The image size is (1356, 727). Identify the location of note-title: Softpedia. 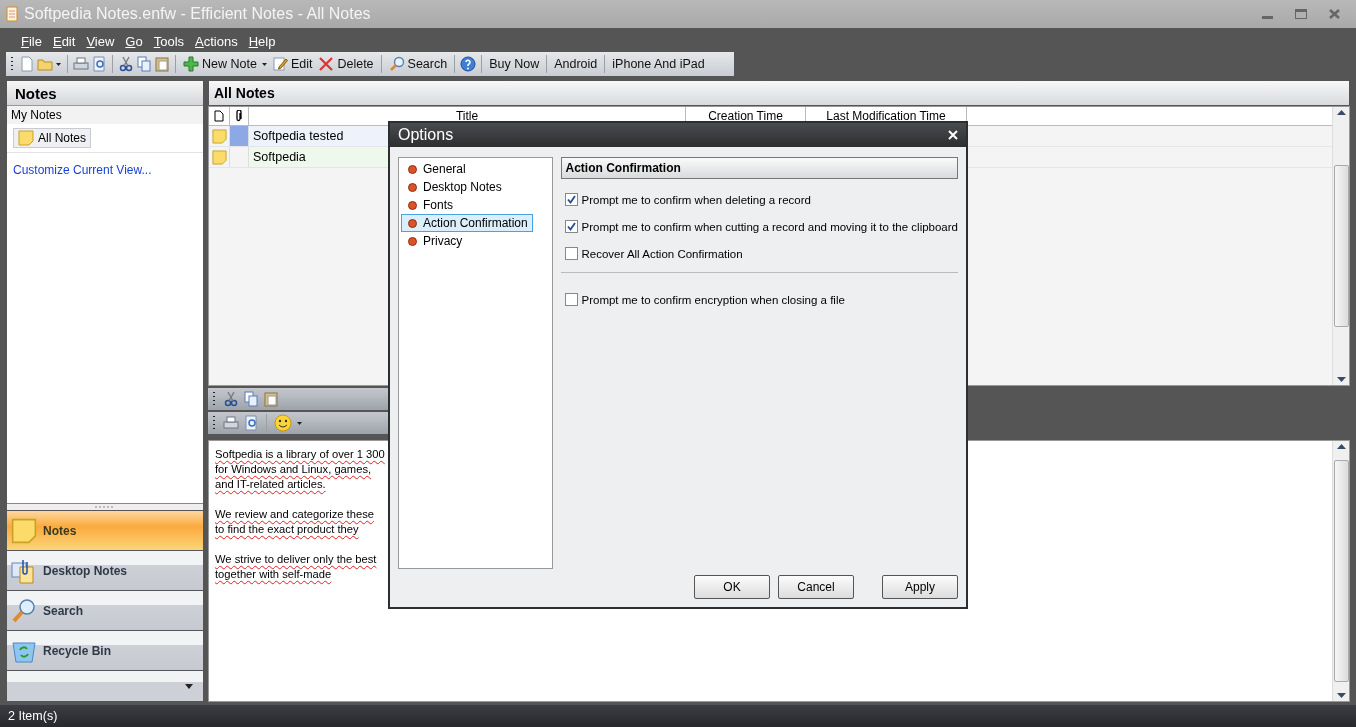
(279, 157).